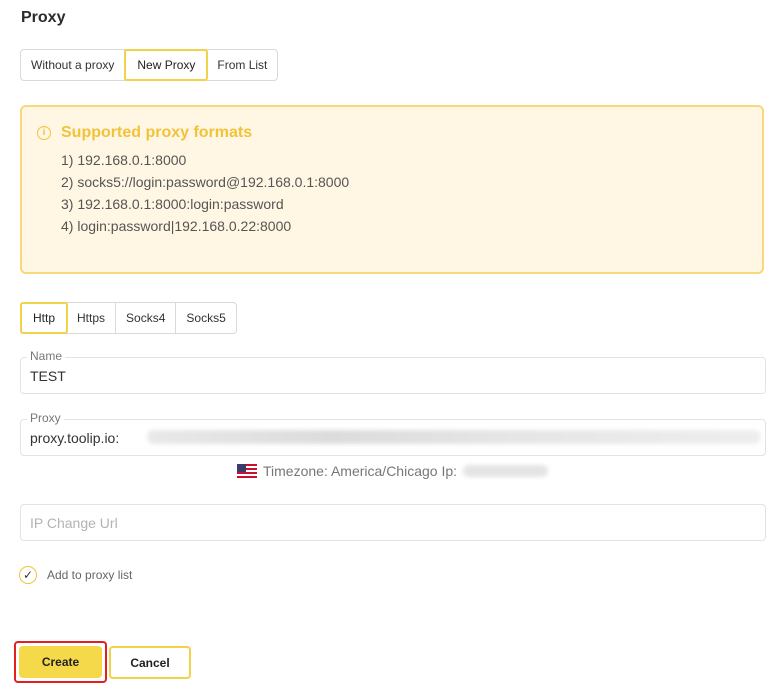 The width and height of the screenshot is (781, 693). I want to click on proxy-field: Proxy proxy.toolip.io:, so click(393, 433).